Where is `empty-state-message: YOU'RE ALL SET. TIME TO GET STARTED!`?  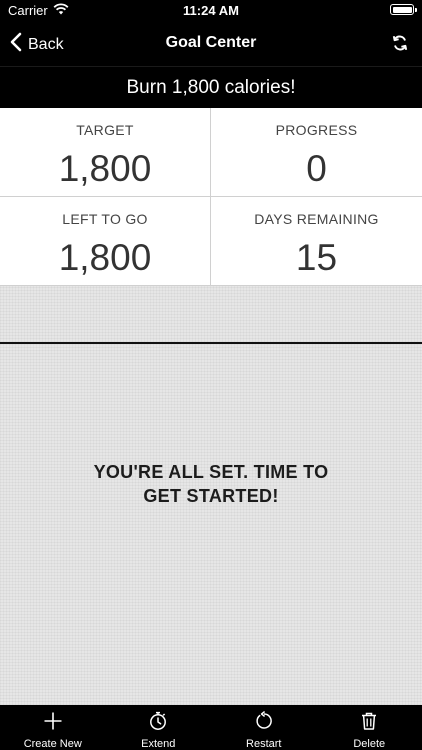 empty-state-message: YOU'RE ALL SET. TIME TO GET STARTED! is located at coordinates (211, 484).